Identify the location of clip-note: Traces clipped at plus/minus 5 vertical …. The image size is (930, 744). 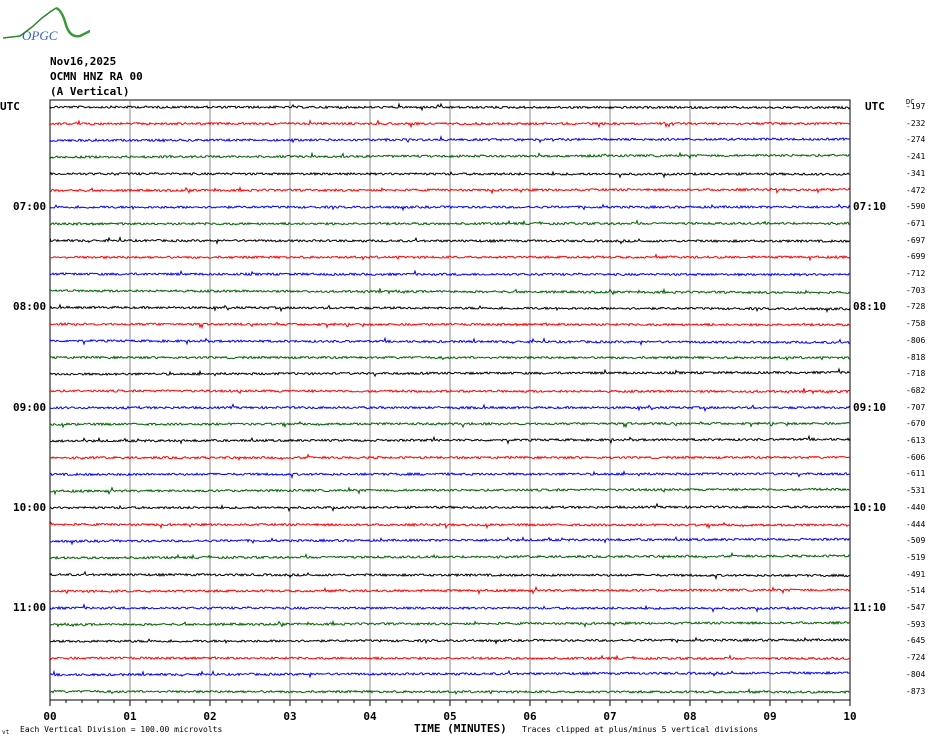
(640, 729).